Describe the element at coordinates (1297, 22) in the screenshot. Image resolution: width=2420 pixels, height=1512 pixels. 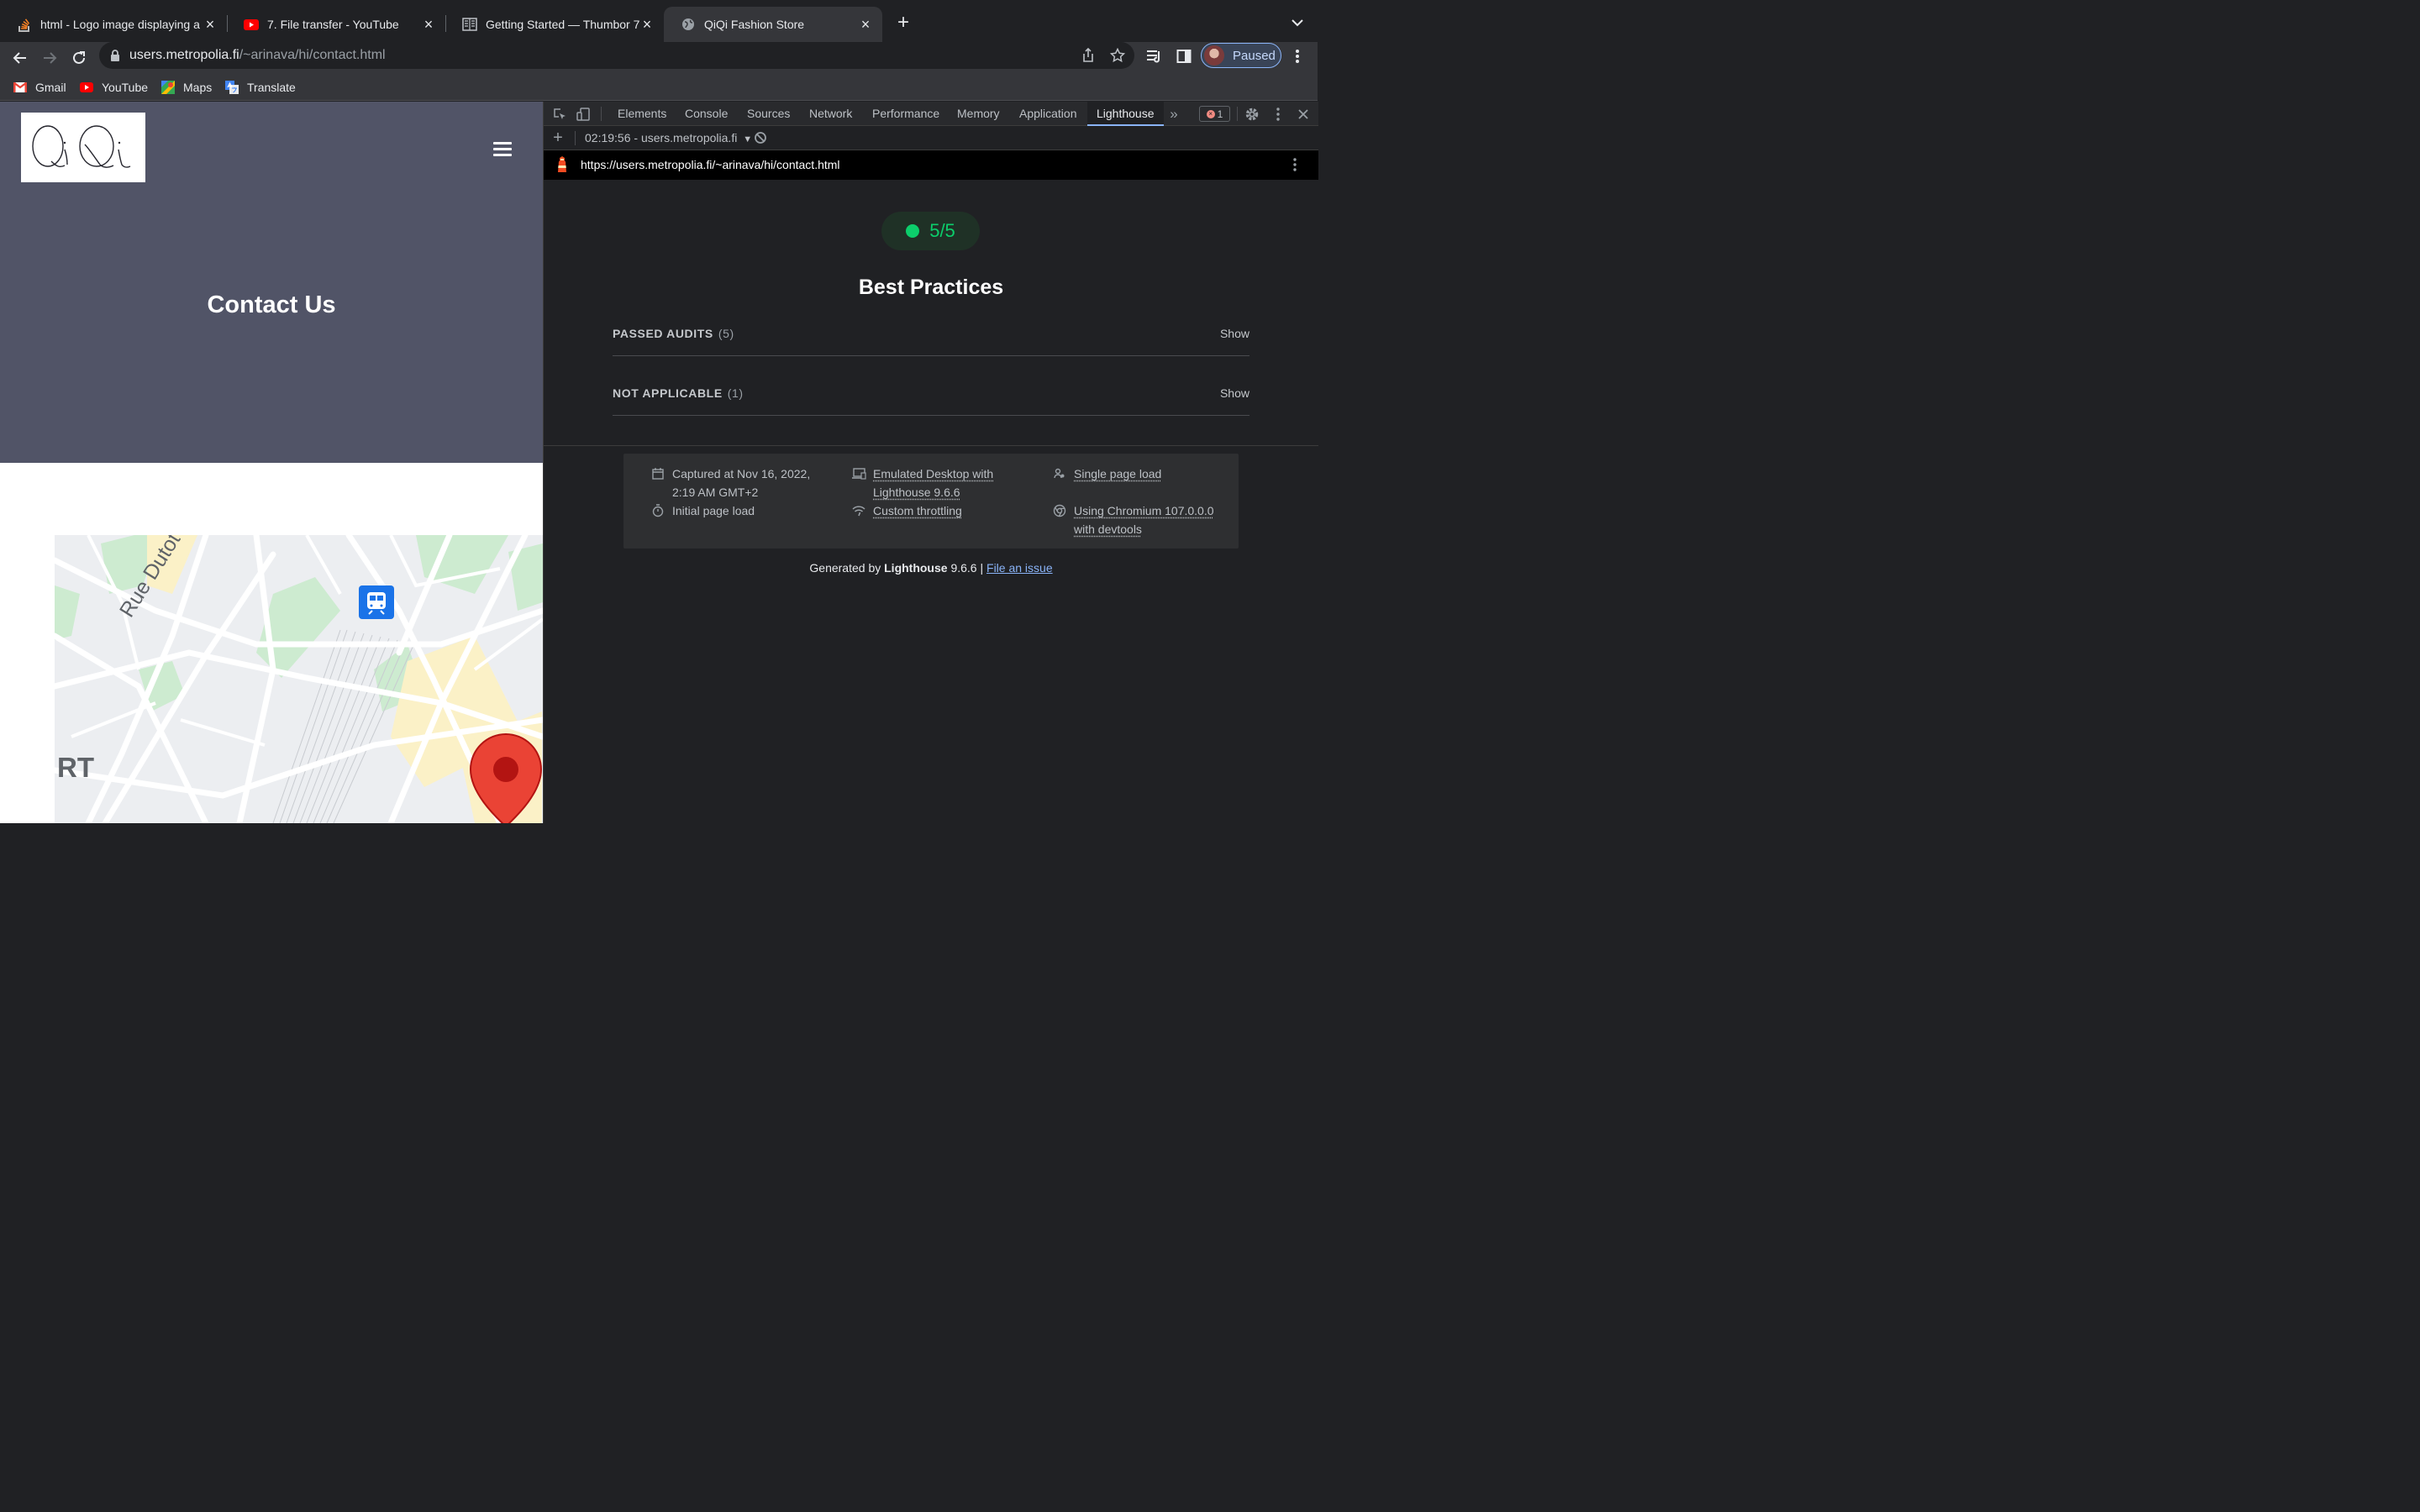
I see `chevron-down-icon` at that location.